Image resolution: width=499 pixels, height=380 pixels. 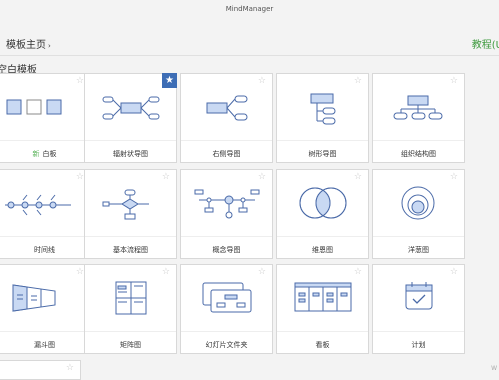 I want to click on divider, so click(x=249, y=55).